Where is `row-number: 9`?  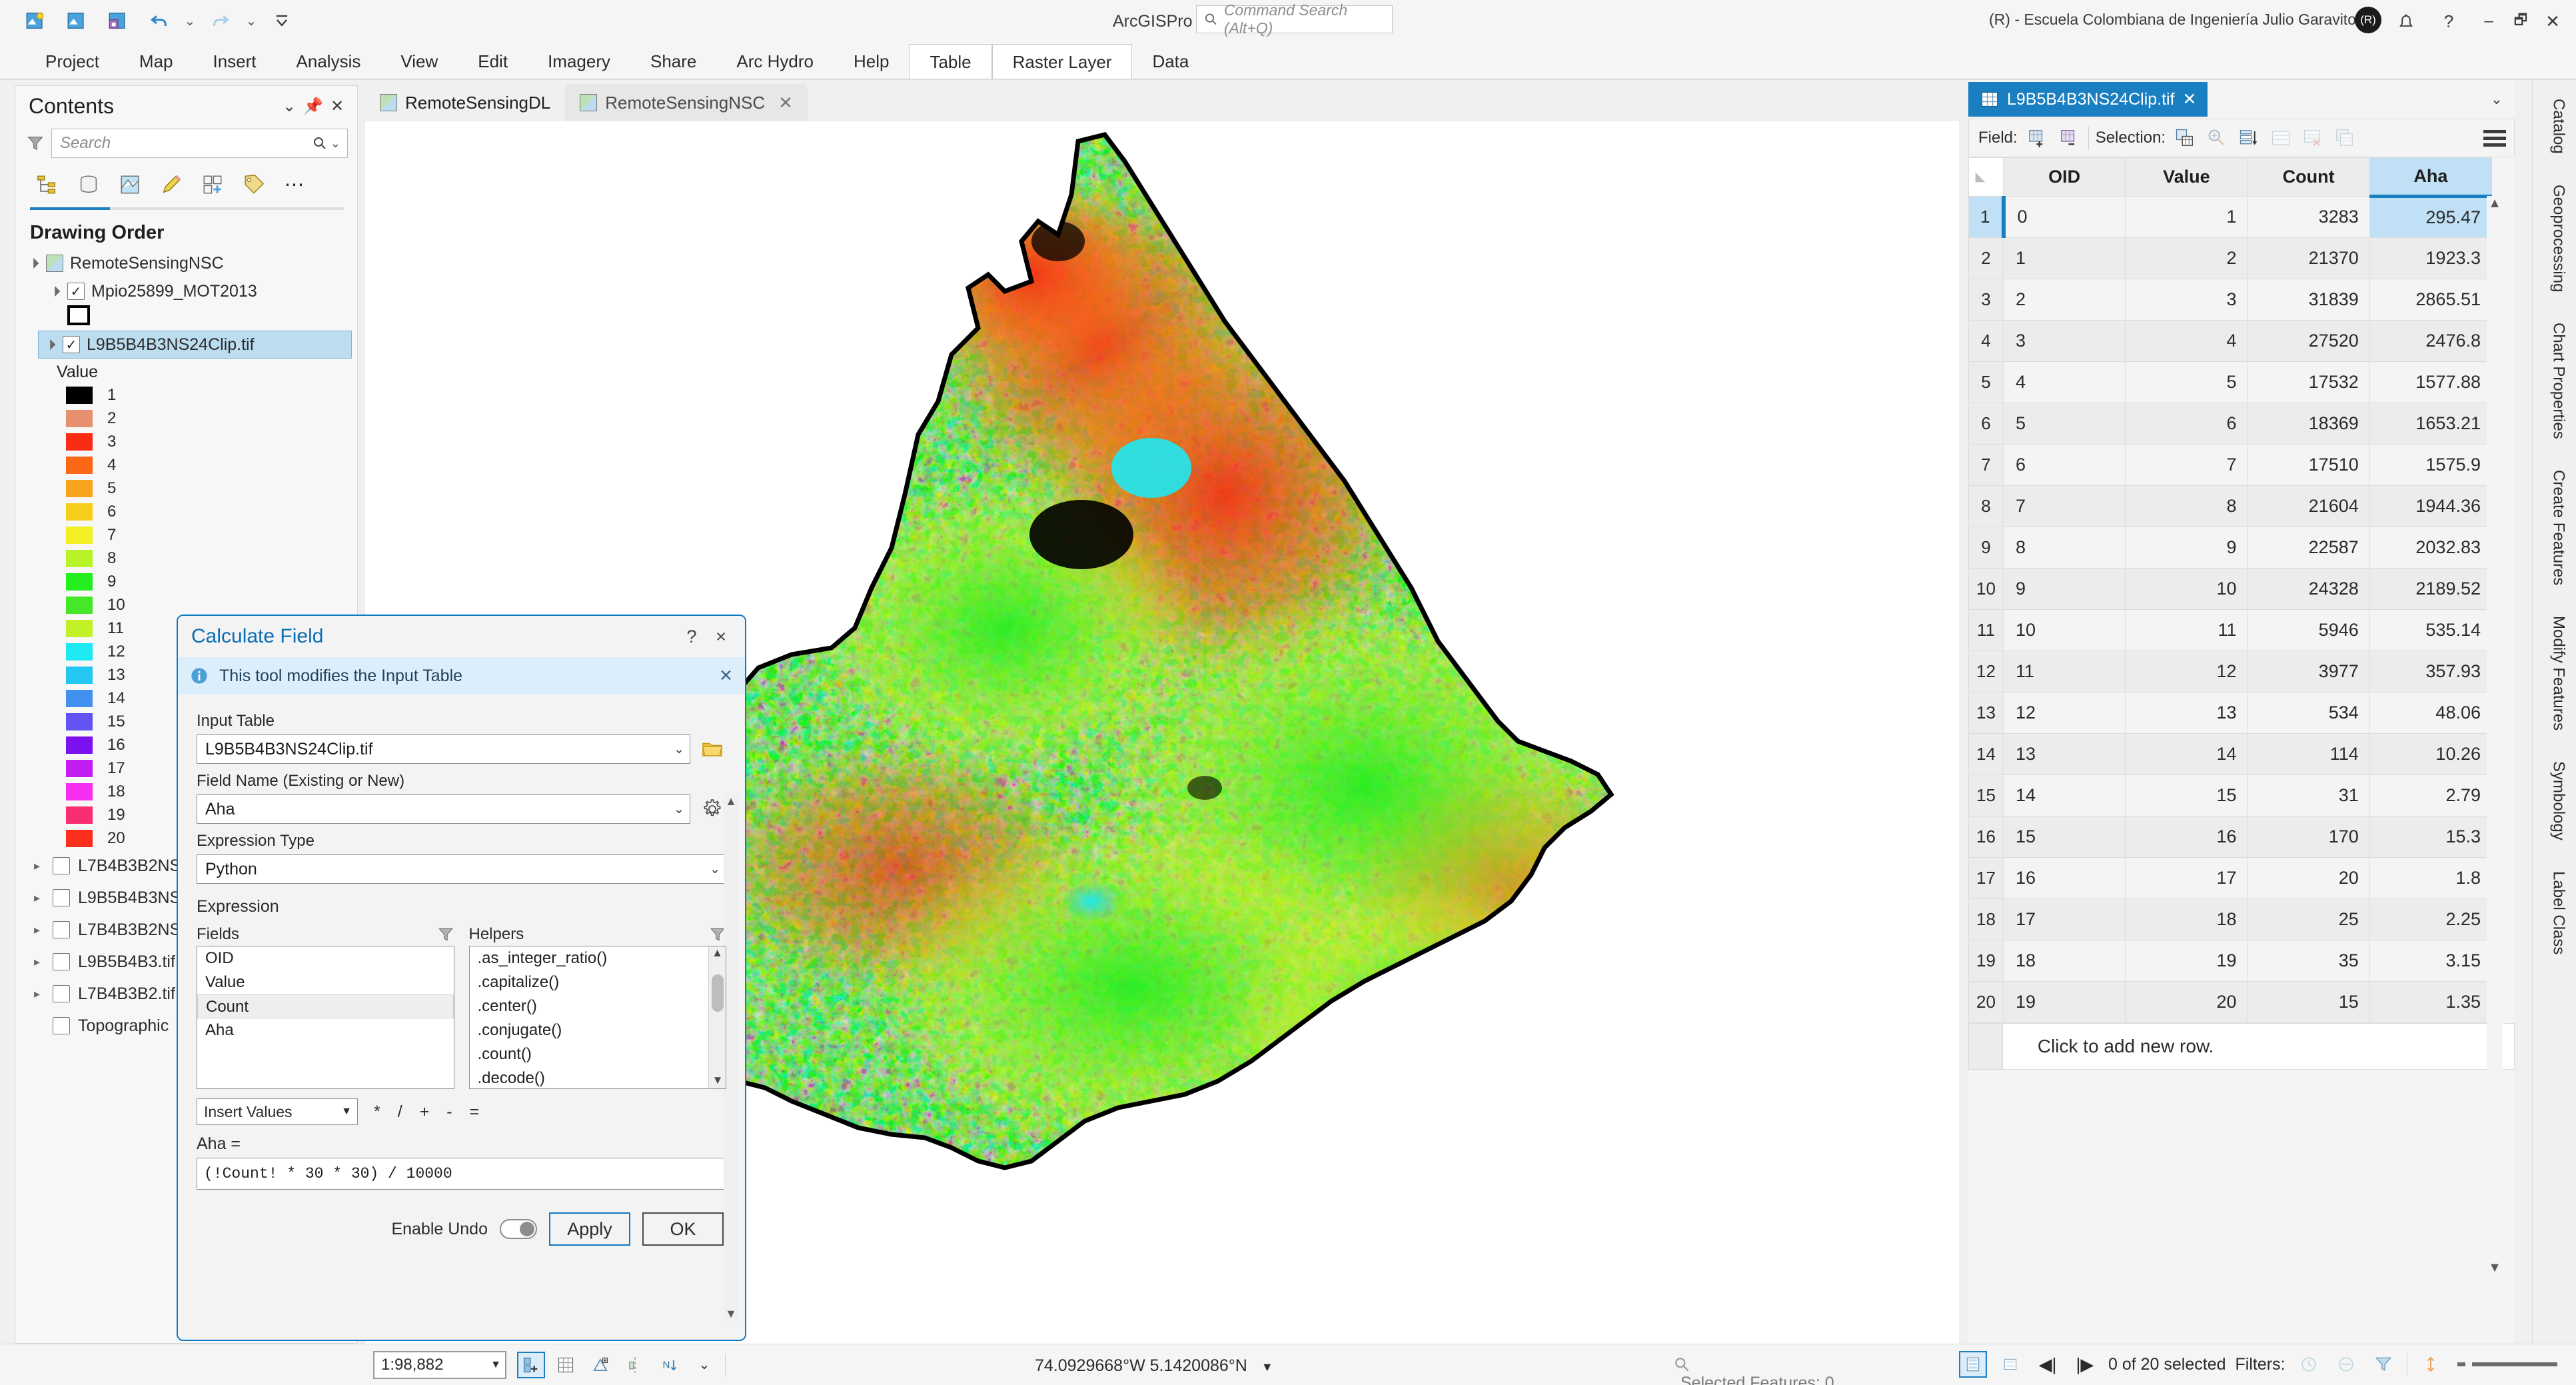
row-number: 9 is located at coordinates (1986, 548).